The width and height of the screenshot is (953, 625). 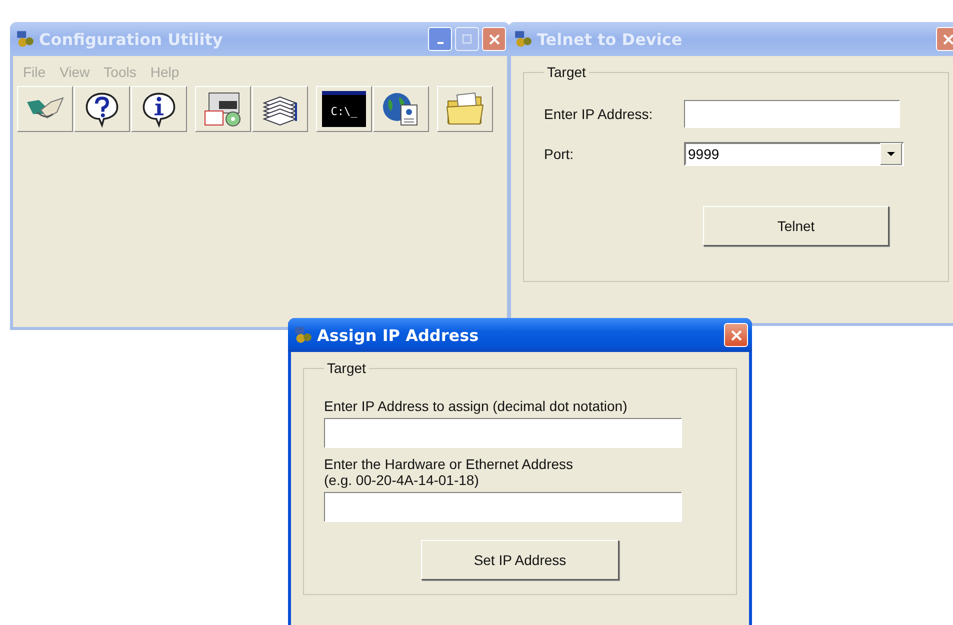 I want to click on field-label: Port:, so click(x=559, y=154).